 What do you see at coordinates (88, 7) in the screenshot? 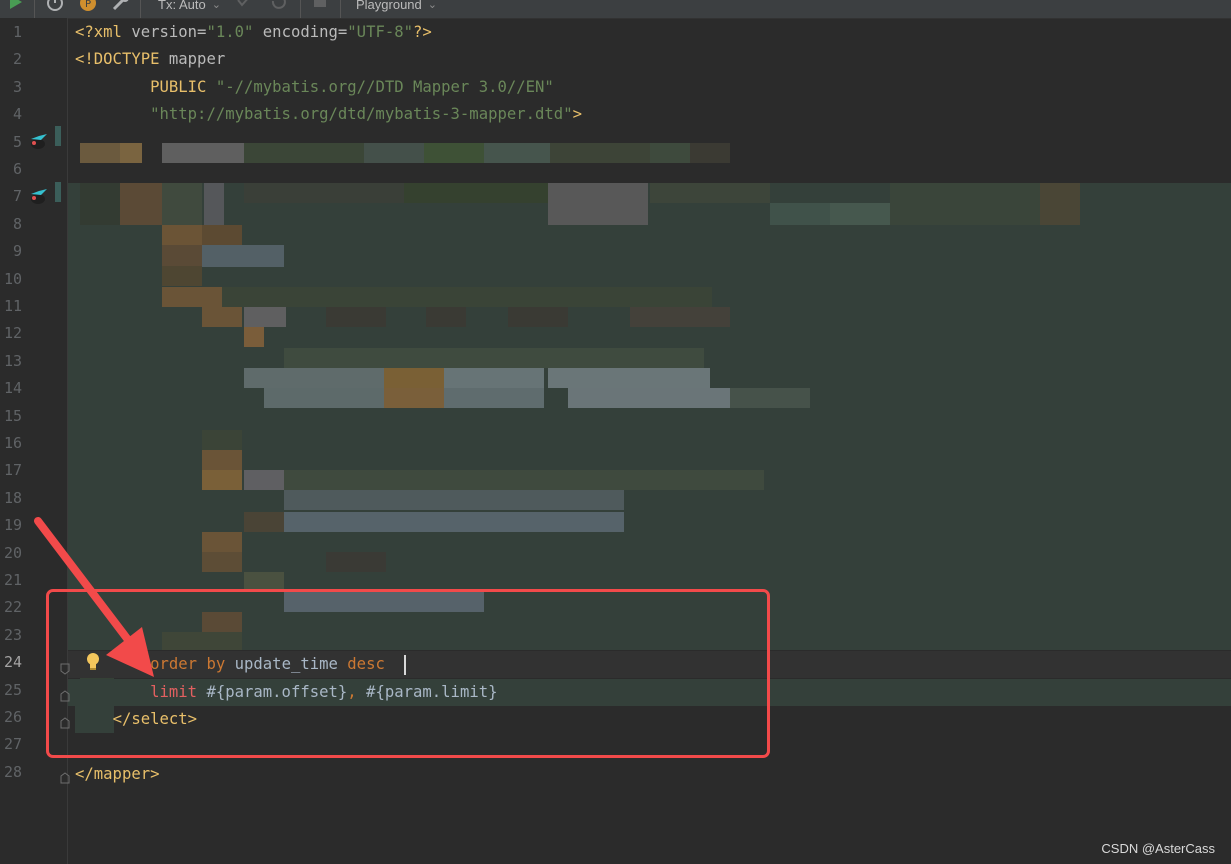
I see `commit-icon: P` at bounding box center [88, 7].